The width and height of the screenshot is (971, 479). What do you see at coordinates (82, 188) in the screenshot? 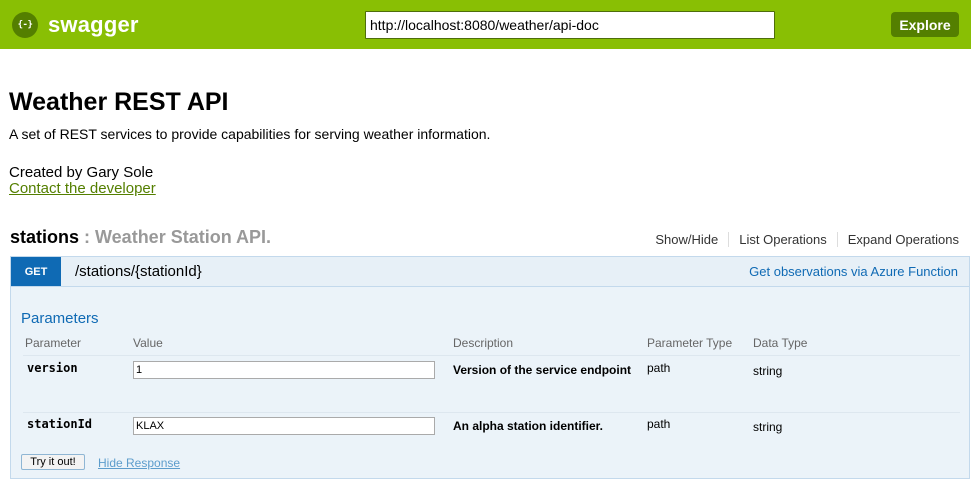
I see `contact-developer-link: Contact the developer` at bounding box center [82, 188].